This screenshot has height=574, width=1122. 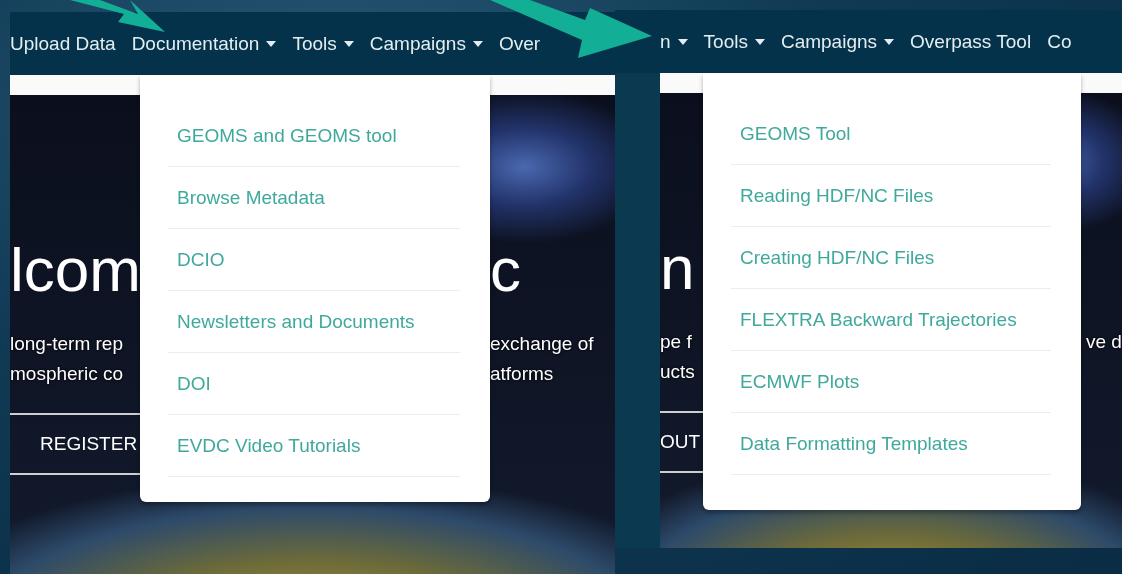 I want to click on hero-text: long-term rep, so click(x=67, y=344).